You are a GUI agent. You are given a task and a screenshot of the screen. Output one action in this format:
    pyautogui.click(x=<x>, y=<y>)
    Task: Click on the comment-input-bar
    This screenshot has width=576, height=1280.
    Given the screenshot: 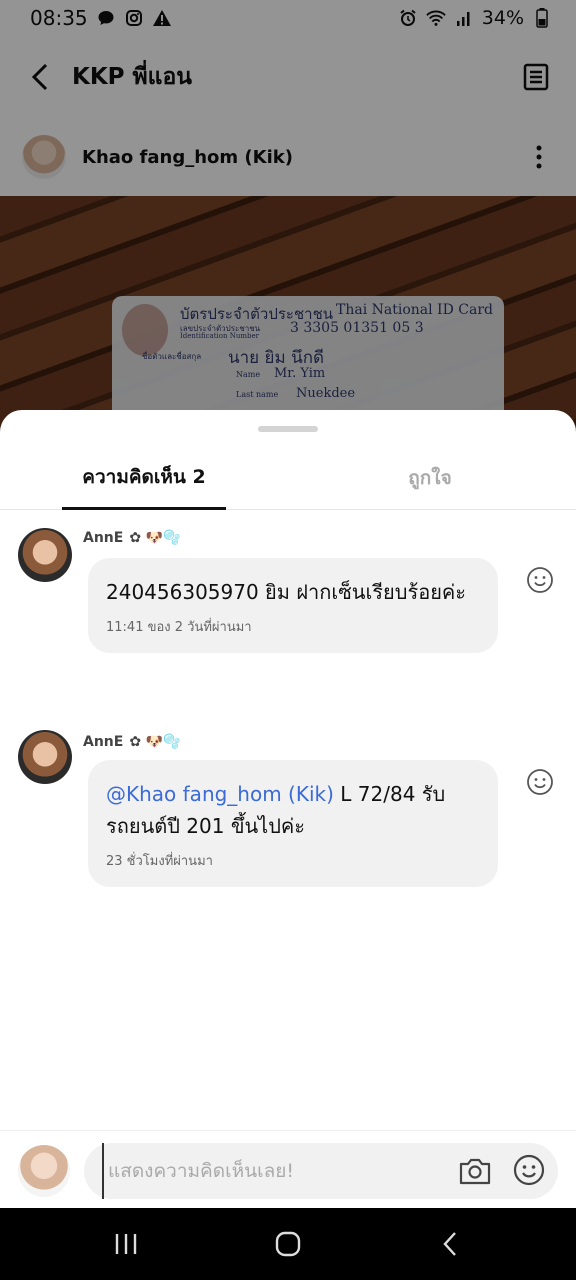 What is the action you would take?
    pyautogui.click(x=288, y=1169)
    